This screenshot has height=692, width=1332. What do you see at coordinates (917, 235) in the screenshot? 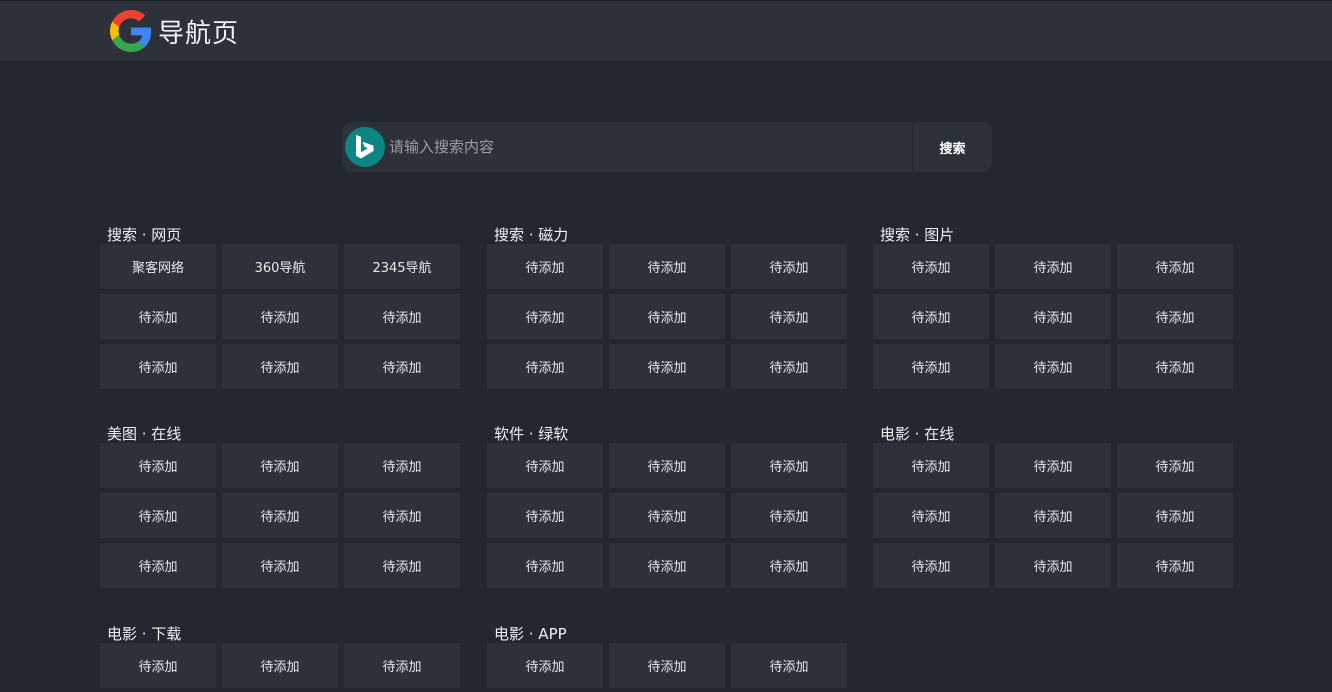
I see `group-title: 搜索 · 图片` at bounding box center [917, 235].